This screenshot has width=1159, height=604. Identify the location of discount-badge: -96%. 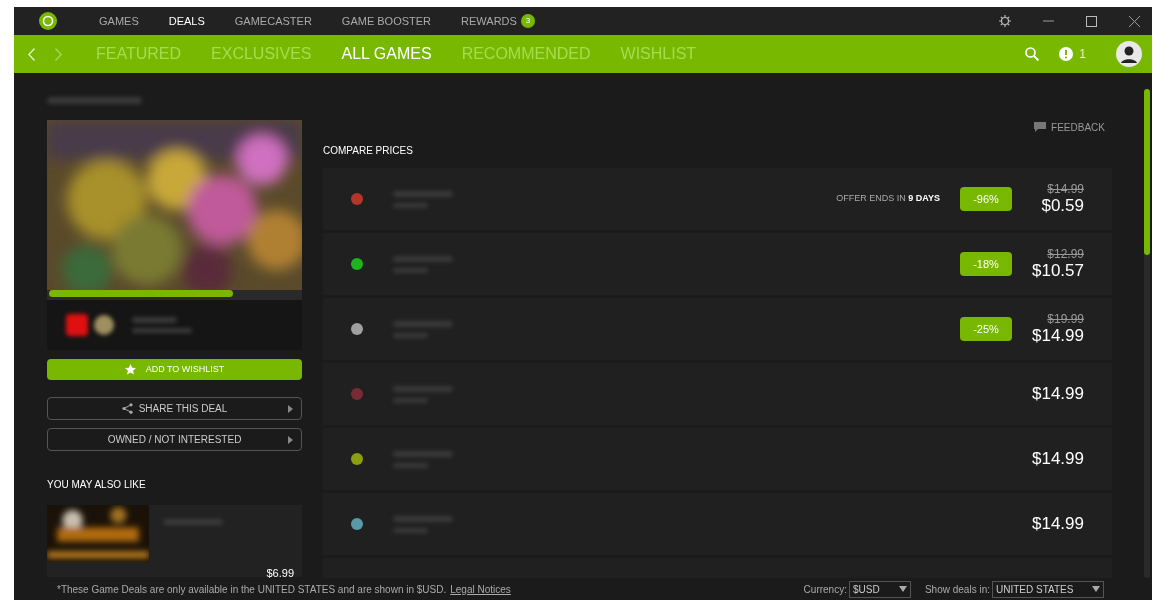
(986, 199).